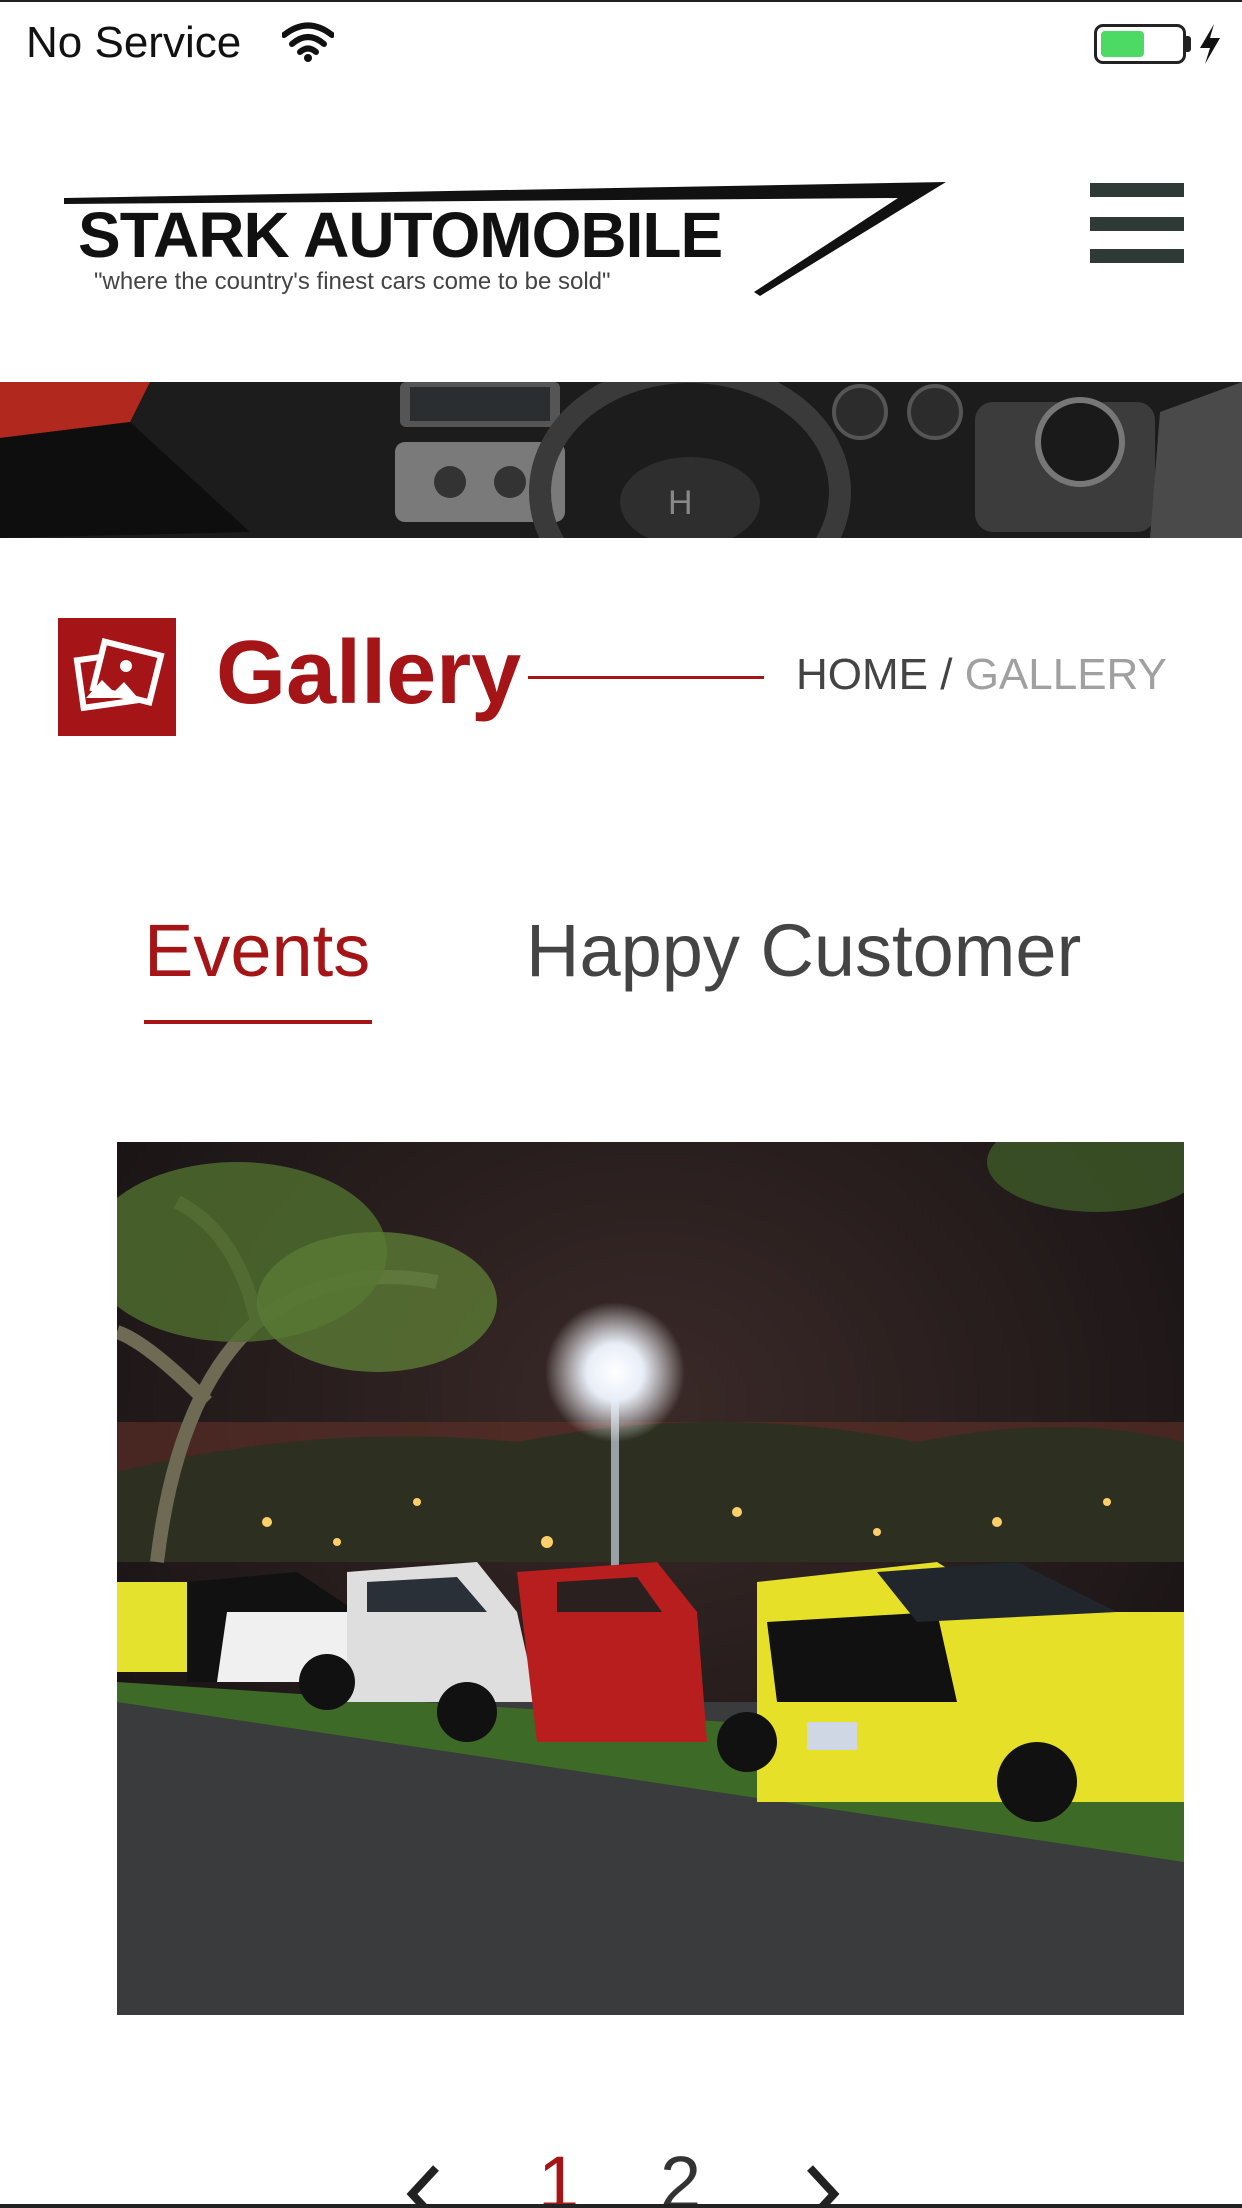  I want to click on breadcrumb: HOME / GALLERY, so click(981, 675).